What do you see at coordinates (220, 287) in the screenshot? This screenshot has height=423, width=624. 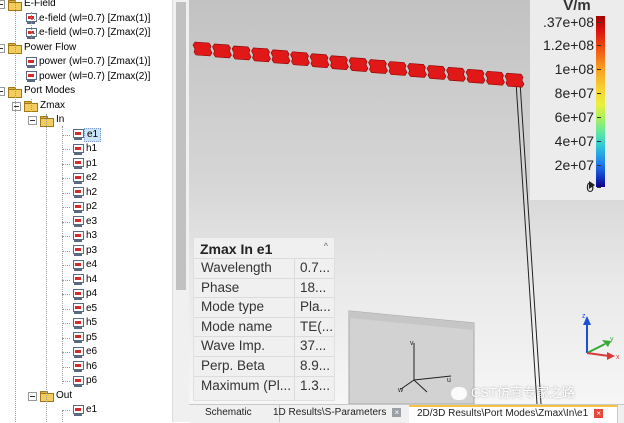 I see `info-key: Phase` at bounding box center [220, 287].